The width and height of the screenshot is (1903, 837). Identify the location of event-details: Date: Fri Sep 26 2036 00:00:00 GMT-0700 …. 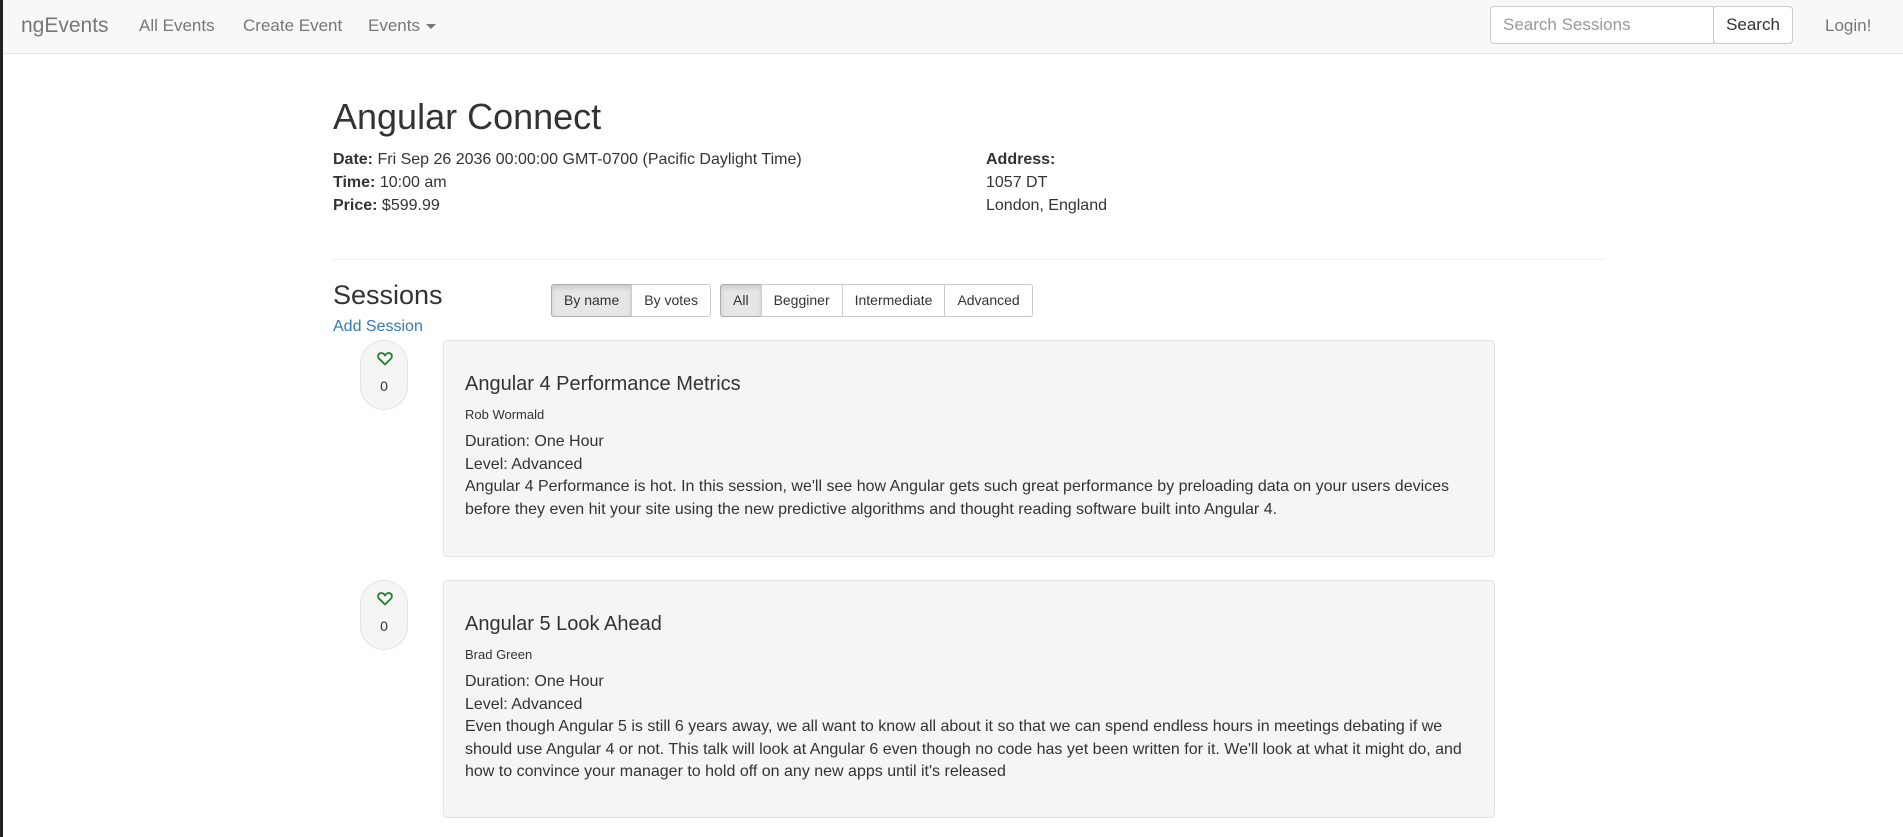
(567, 182).